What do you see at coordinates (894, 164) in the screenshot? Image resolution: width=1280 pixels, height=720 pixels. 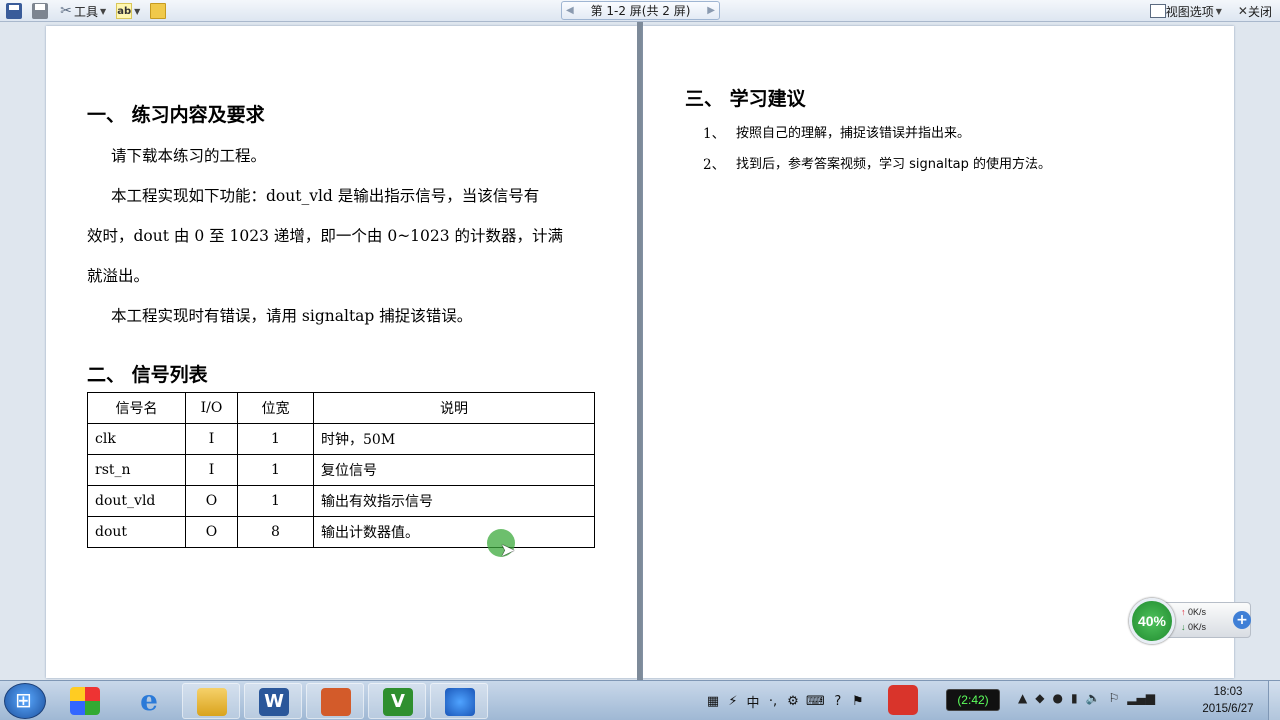 I see `list-item: 找到后，参考答案视频，学习 signaltap 的使用方法。` at bounding box center [894, 164].